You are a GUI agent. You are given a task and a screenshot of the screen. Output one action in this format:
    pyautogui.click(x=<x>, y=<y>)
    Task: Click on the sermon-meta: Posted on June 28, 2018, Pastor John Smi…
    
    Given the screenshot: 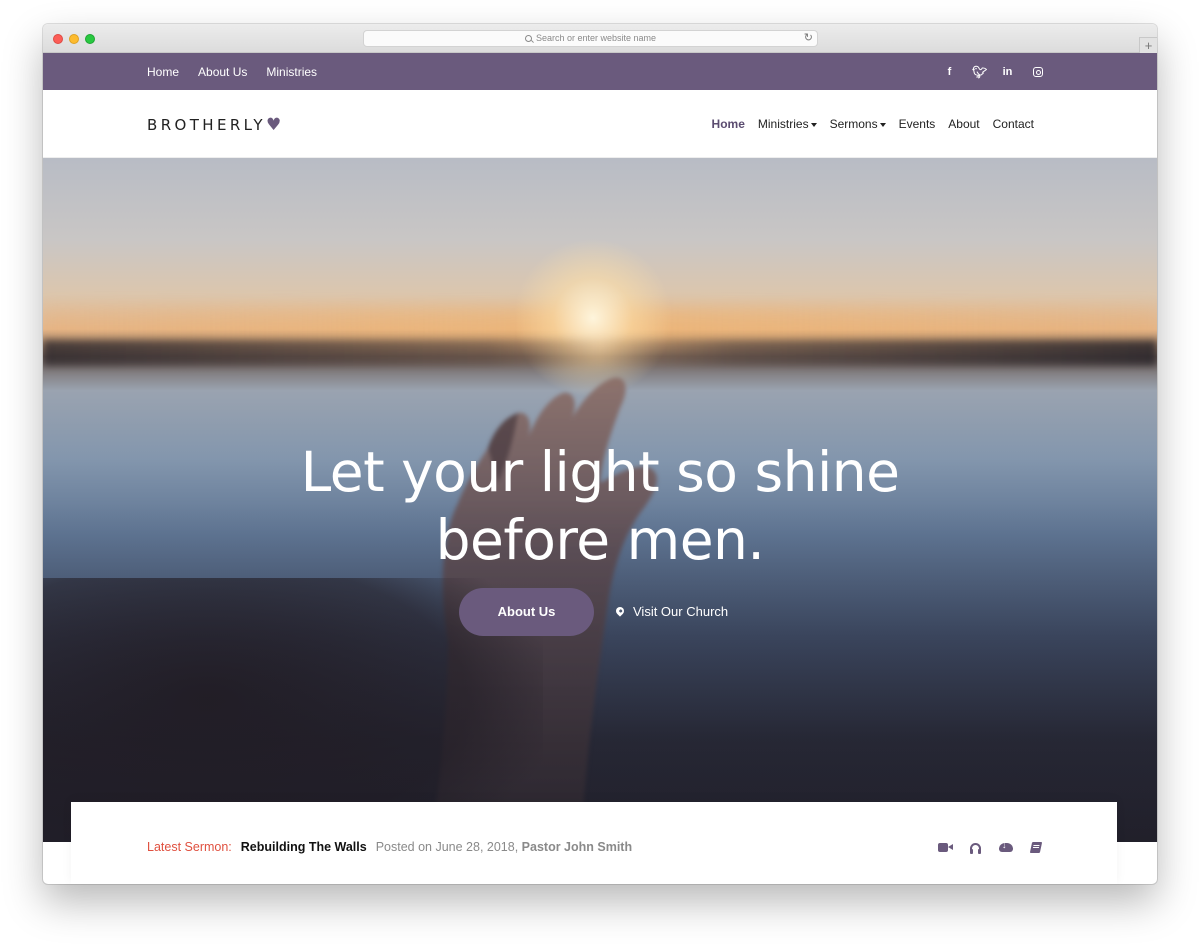 What is the action you would take?
    pyautogui.click(x=504, y=847)
    